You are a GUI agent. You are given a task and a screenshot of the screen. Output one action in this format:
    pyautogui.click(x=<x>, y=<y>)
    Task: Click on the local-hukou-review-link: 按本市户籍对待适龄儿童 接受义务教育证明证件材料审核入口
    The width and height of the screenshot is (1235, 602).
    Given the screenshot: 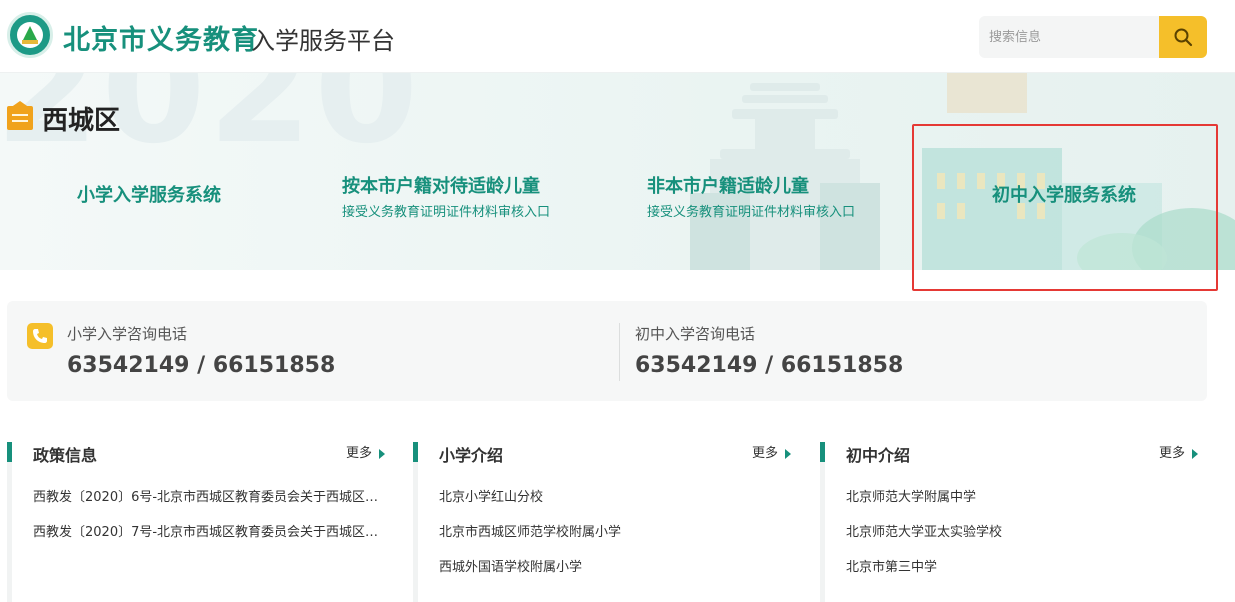 What is the action you would take?
    pyautogui.click(x=446, y=196)
    